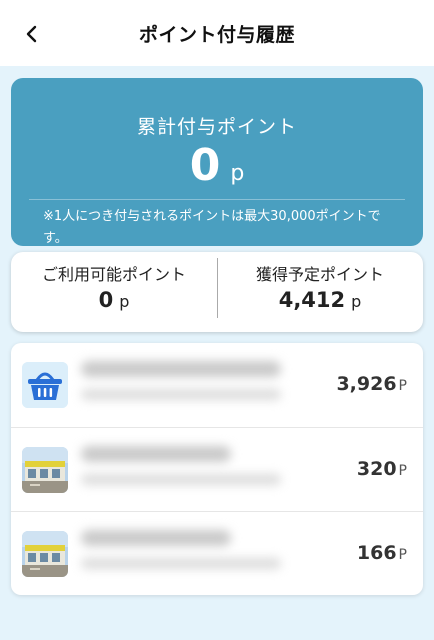 The height and width of the screenshot is (640, 434). I want to click on total-points-value: 0, so click(205, 165).